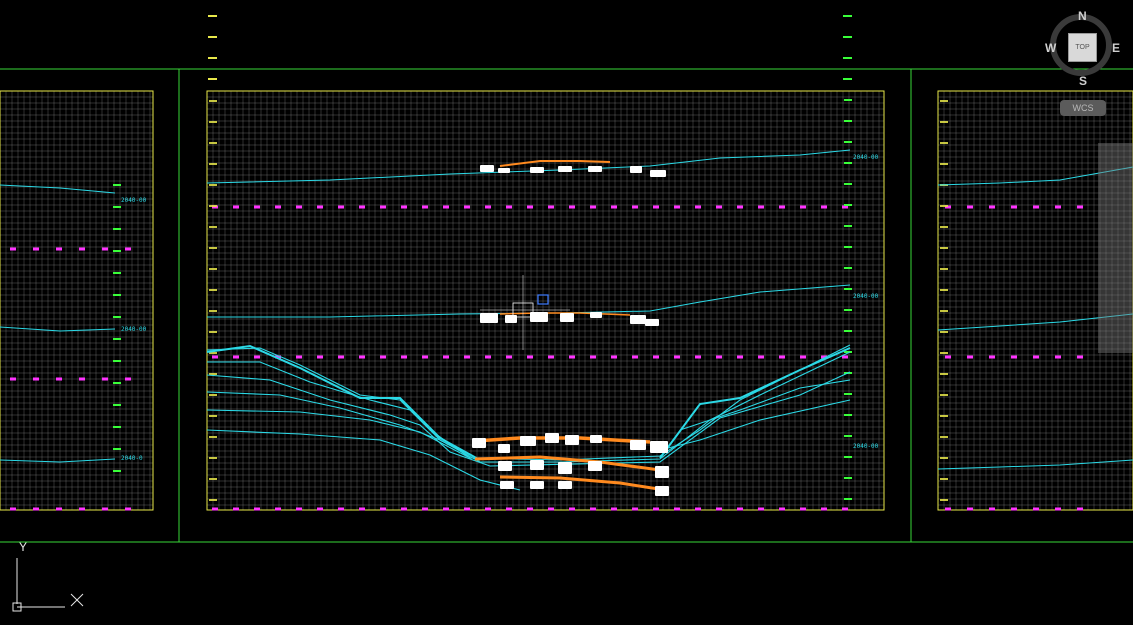 This screenshot has height=625, width=1133. I want to click on north-label: N, so click(1082, 16).